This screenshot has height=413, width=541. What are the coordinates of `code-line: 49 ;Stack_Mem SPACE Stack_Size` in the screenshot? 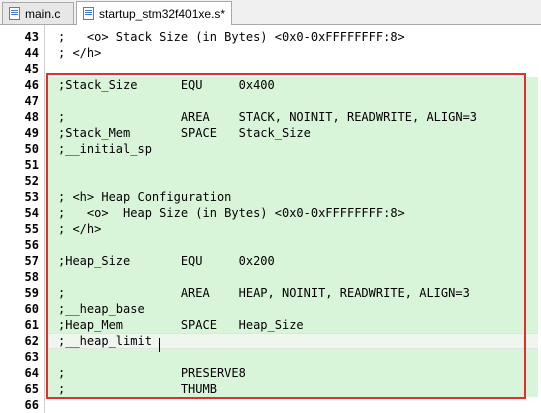 It's located at (270, 133).